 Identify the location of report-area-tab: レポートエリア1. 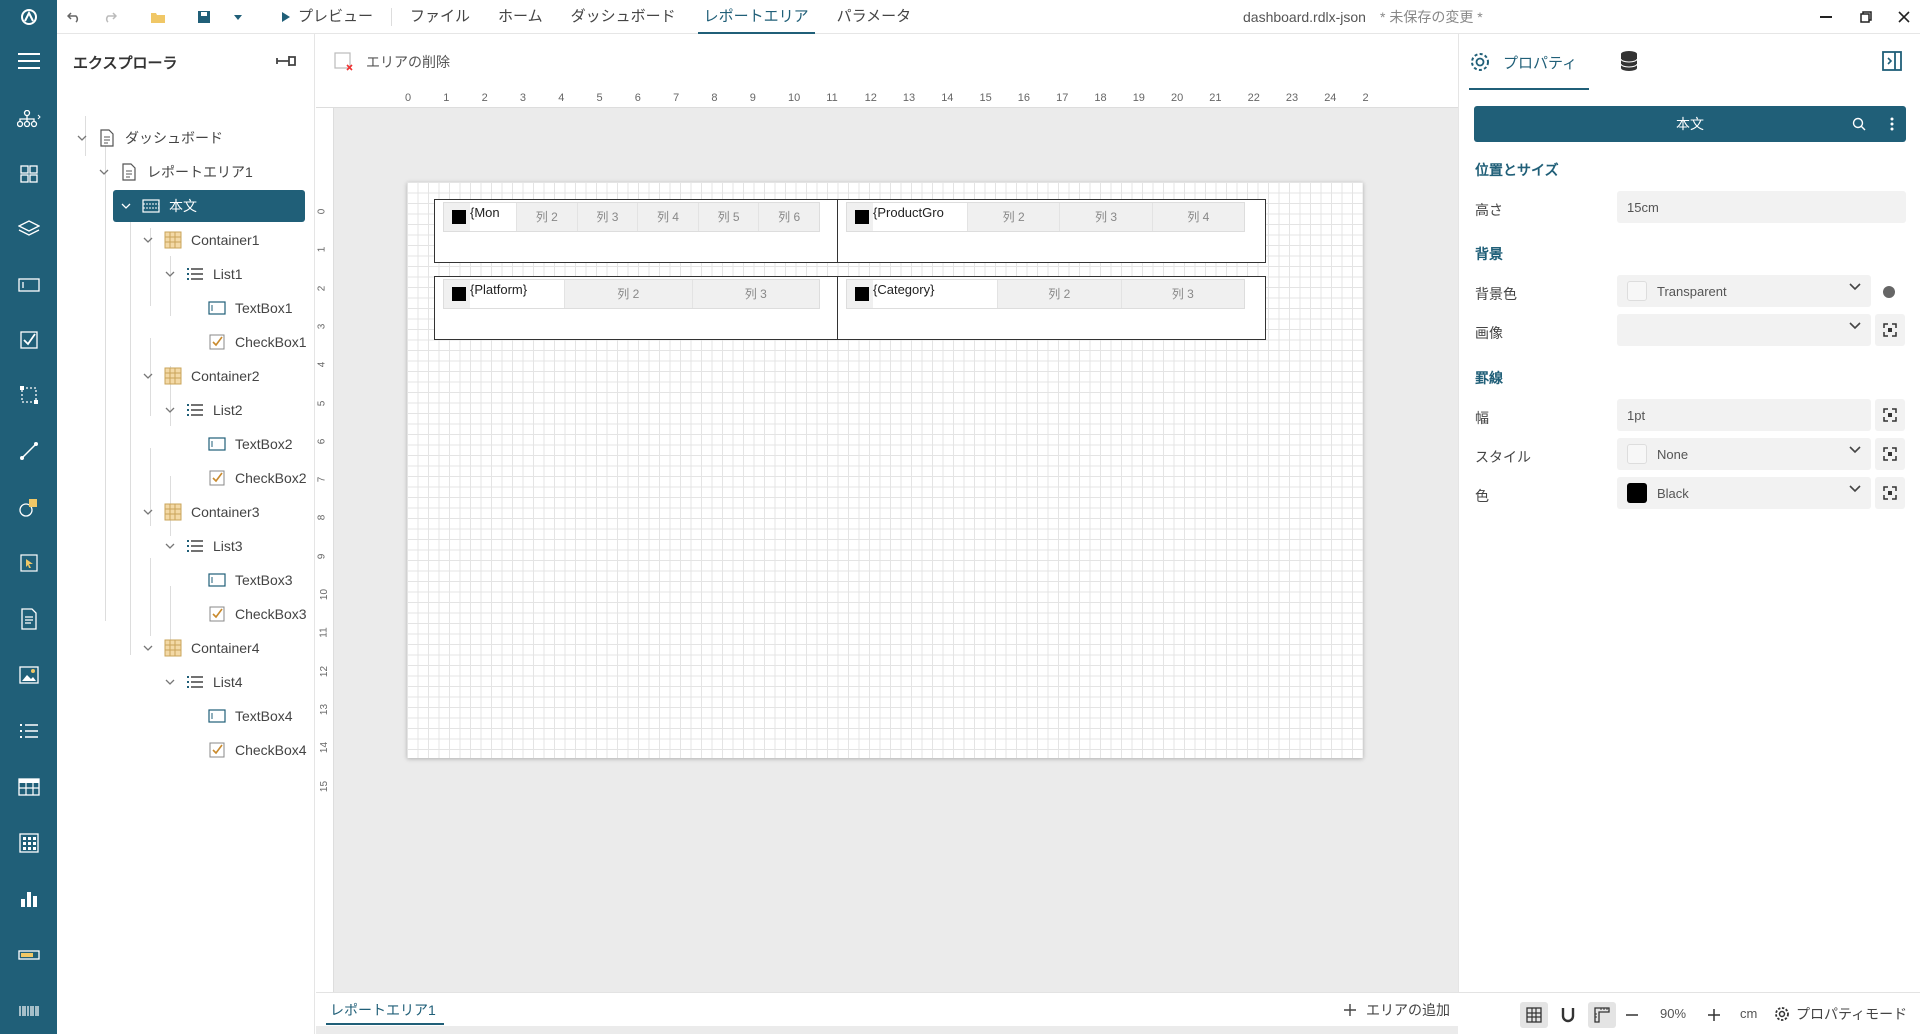
(385, 1010).